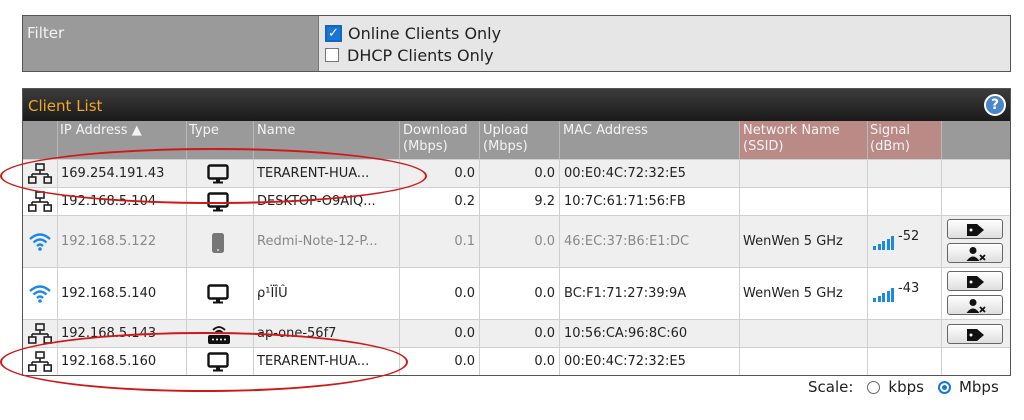  What do you see at coordinates (667, 33) in the screenshot?
I see `online-clients-checkbox: ✓ Online Clients Only` at bounding box center [667, 33].